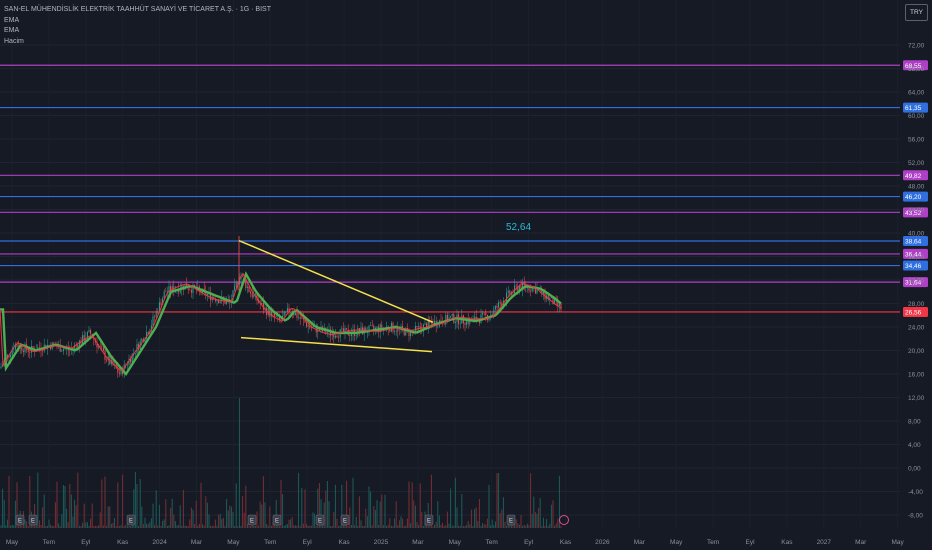 This screenshot has height=550, width=932. What do you see at coordinates (640, 542) in the screenshot?
I see `x-tick-label: Mar` at bounding box center [640, 542].